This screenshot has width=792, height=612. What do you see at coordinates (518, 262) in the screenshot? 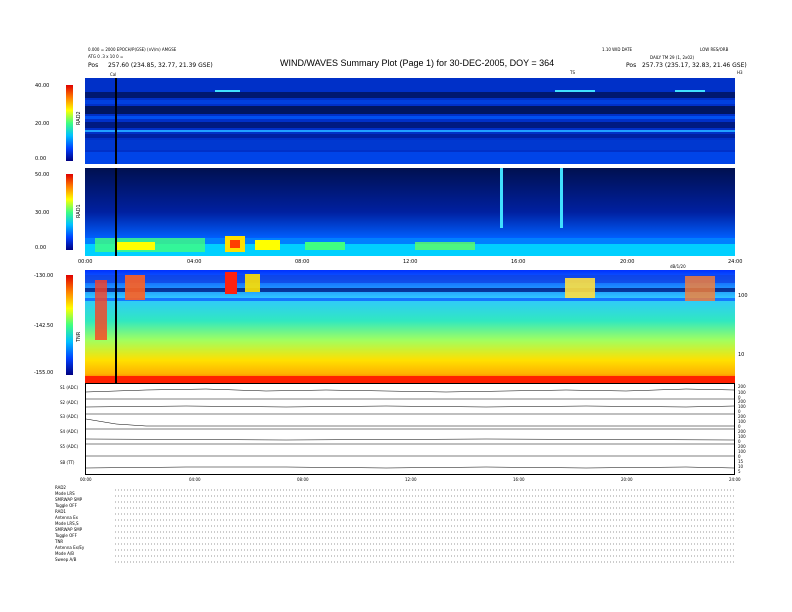
I see `time-label-16: 16:00` at bounding box center [518, 262].